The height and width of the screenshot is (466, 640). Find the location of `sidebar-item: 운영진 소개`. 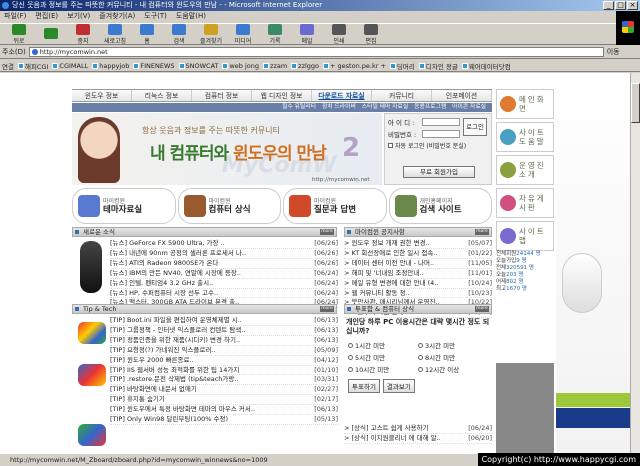

sidebar-item: 운영진 소개 is located at coordinates (525, 170).